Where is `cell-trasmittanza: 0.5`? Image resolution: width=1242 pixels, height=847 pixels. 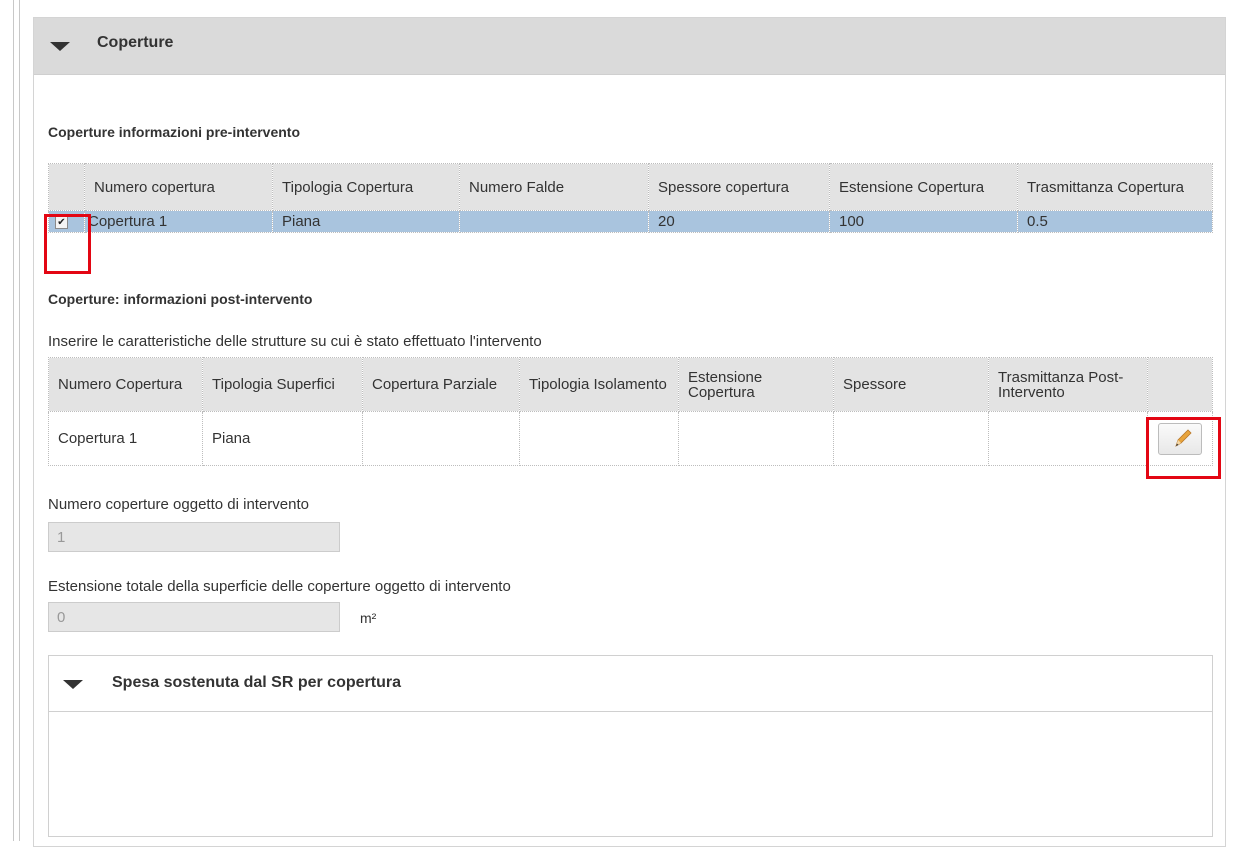 cell-trasmittanza: 0.5 is located at coordinates (1115, 221).